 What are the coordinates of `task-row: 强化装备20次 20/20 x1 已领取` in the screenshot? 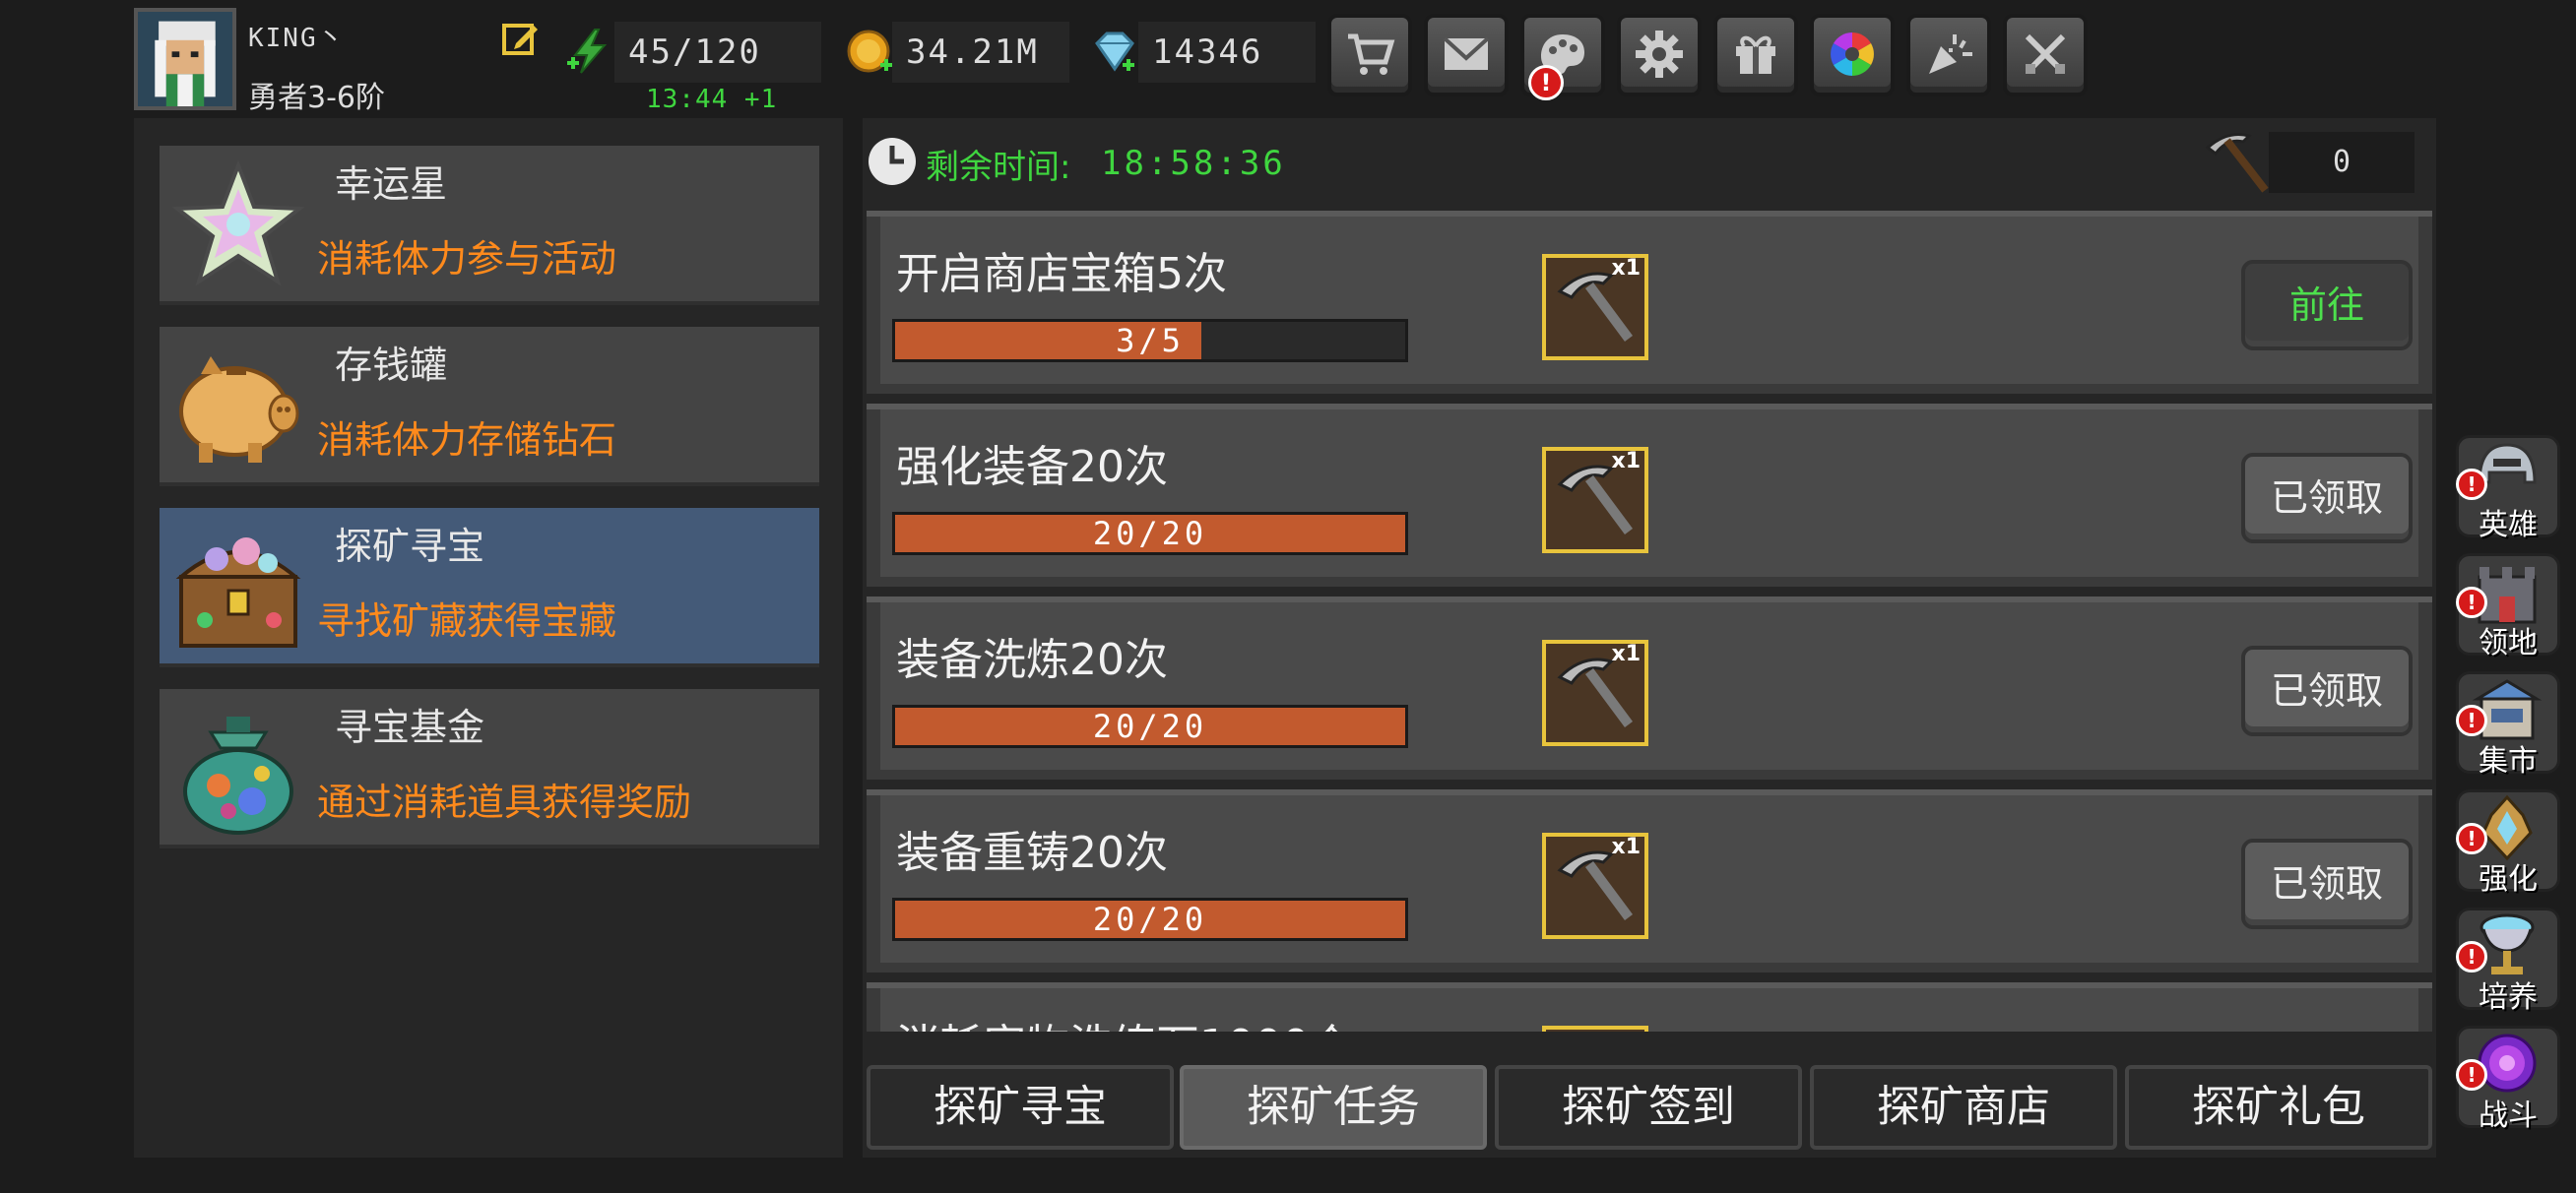 It's located at (1649, 495).